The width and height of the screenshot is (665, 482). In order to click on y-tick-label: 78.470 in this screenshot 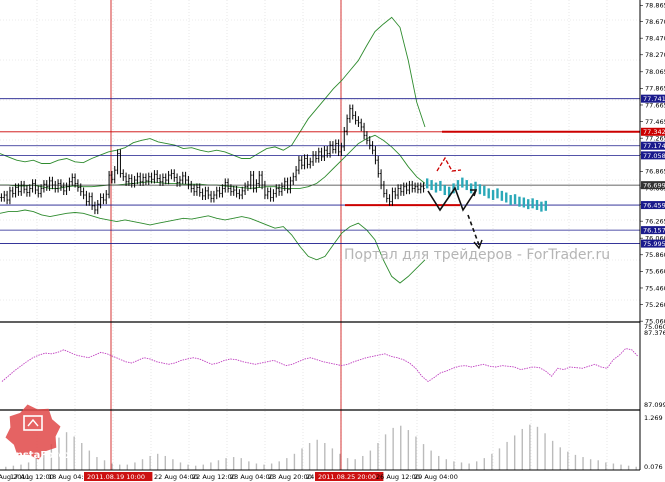, I will do `click(655, 38)`.